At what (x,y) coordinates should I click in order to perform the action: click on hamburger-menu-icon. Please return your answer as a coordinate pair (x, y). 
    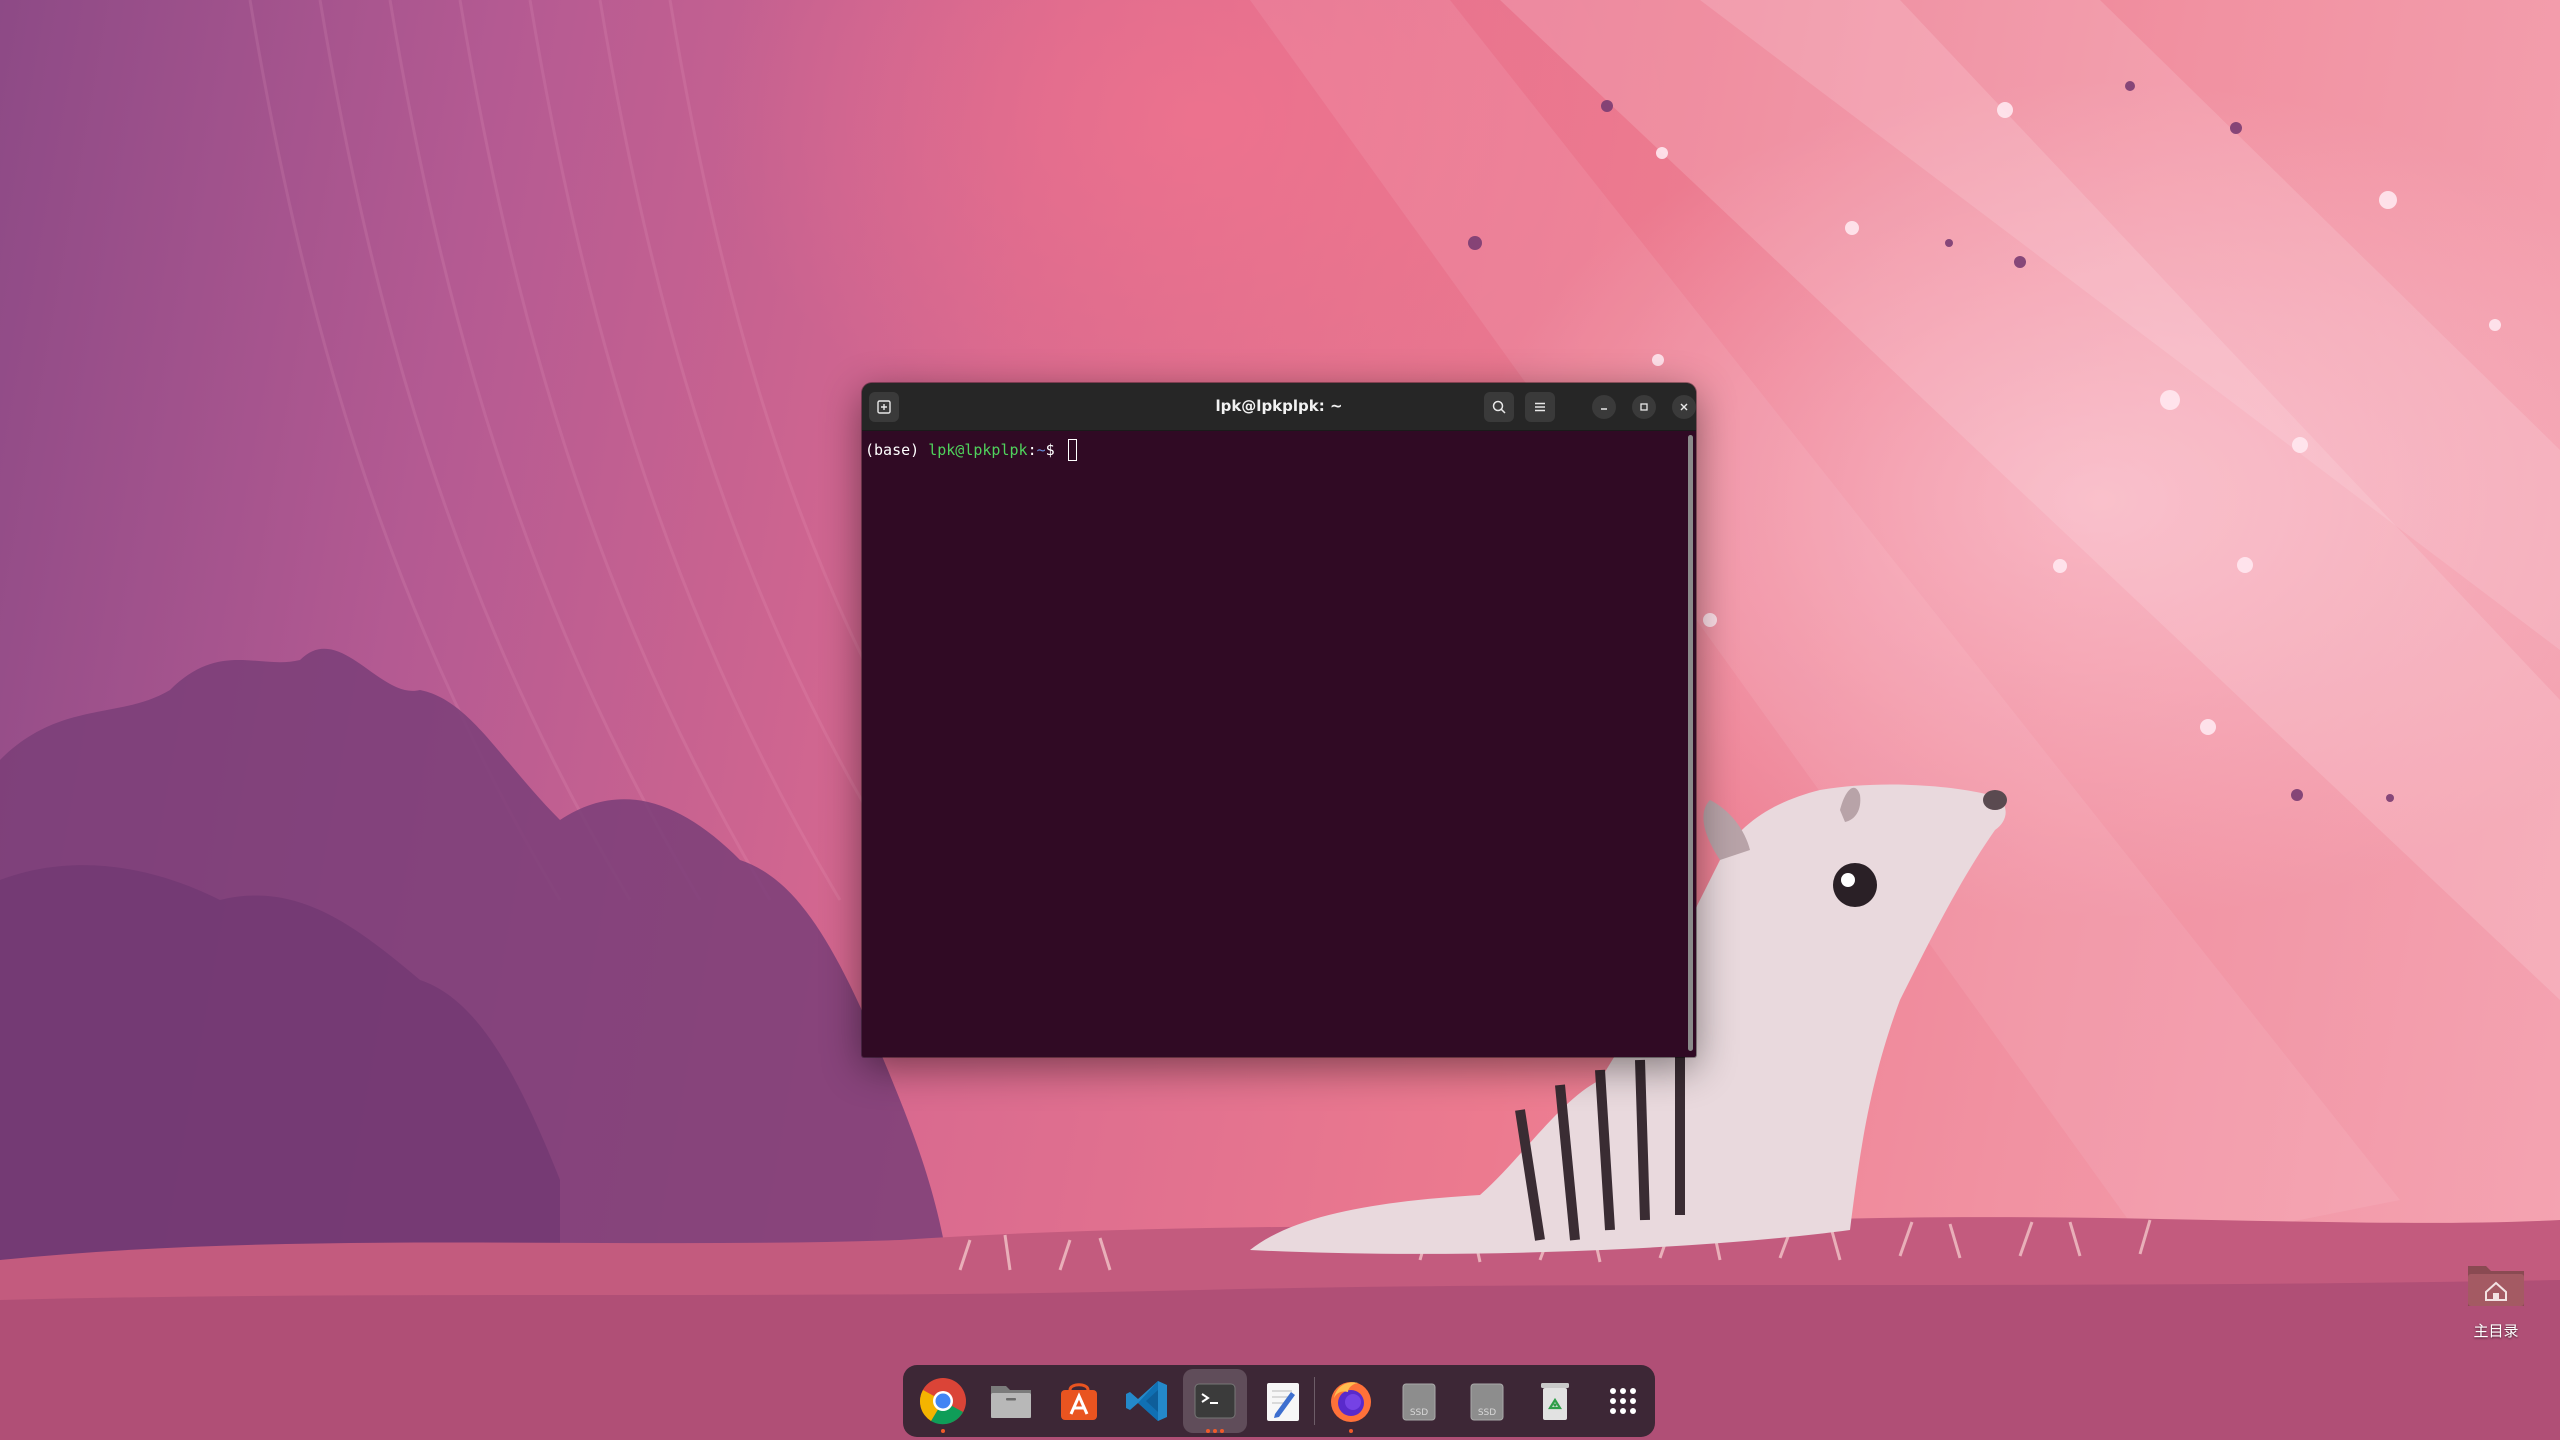
    Looking at the image, I should click on (1540, 407).